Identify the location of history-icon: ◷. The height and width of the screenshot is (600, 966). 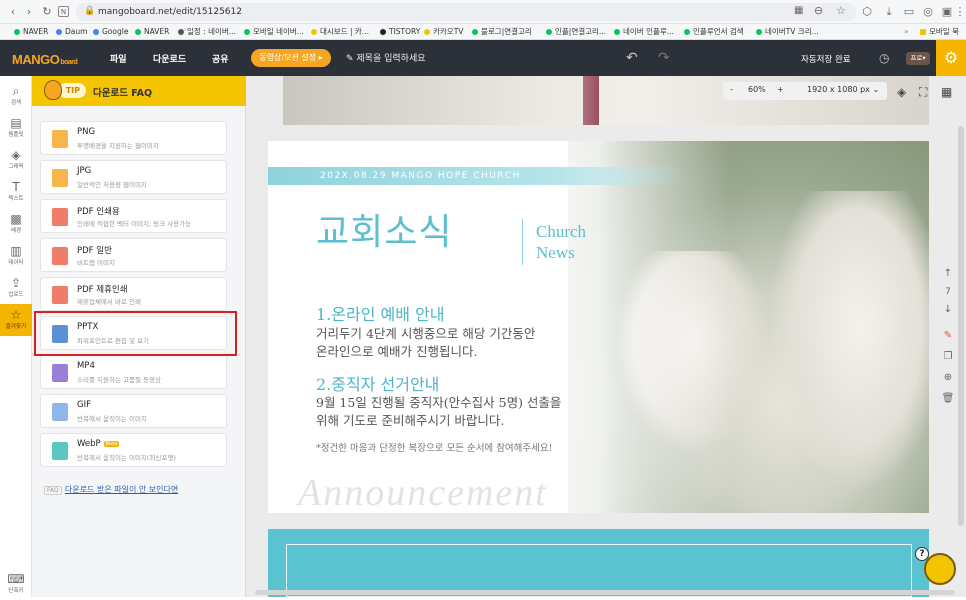
(884, 58).